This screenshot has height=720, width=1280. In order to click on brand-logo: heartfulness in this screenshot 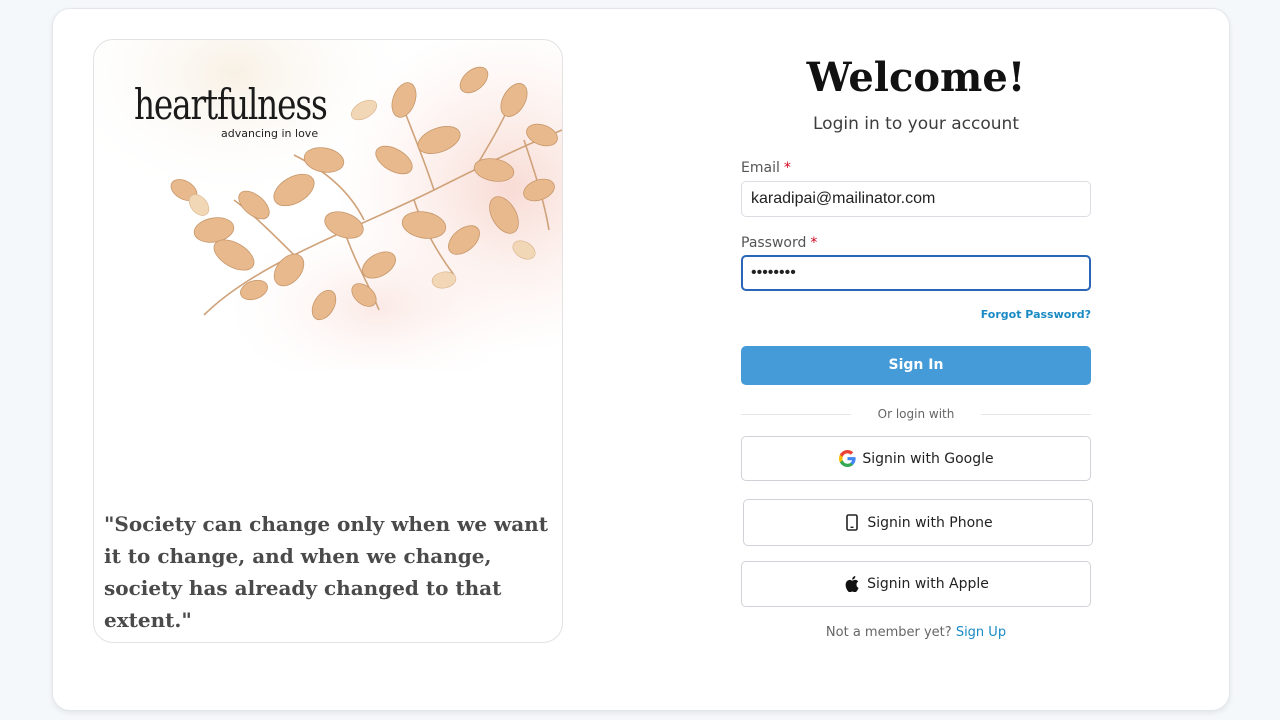, I will do `click(231, 104)`.